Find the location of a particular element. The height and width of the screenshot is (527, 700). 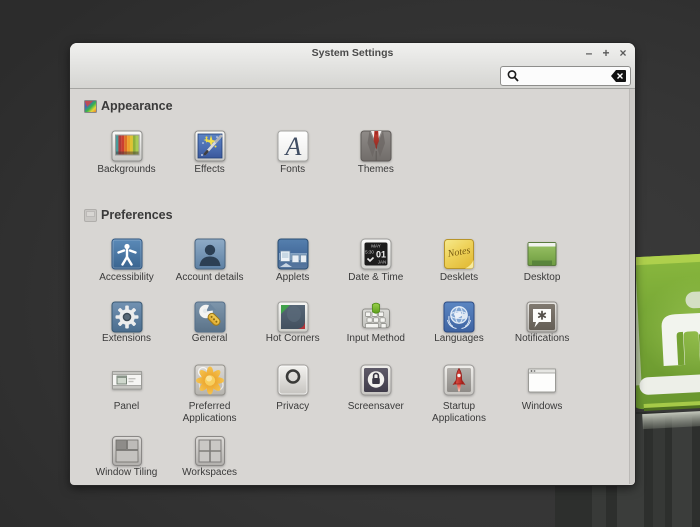

svg-text: 01 is located at coordinates (381, 254).